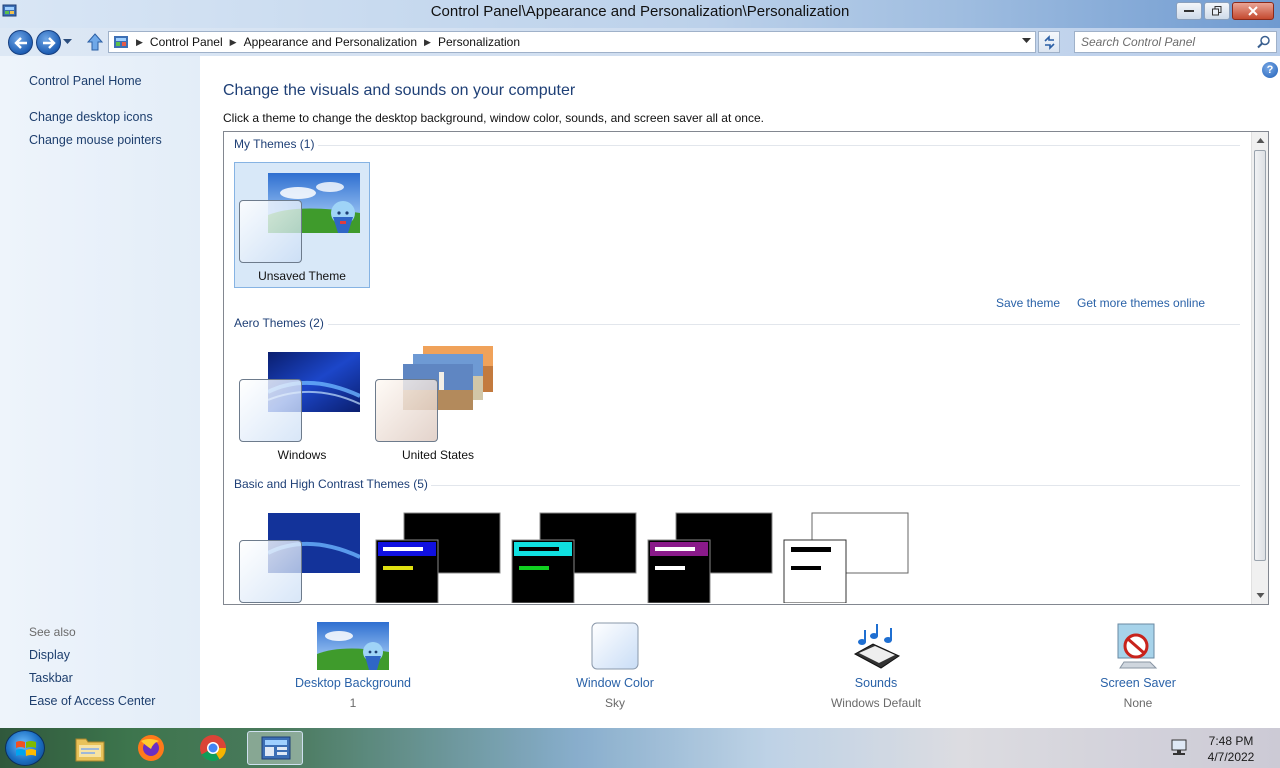 This screenshot has width=1280, height=768. I want to click on clock-time: 7:48 PM, so click(1231, 741).